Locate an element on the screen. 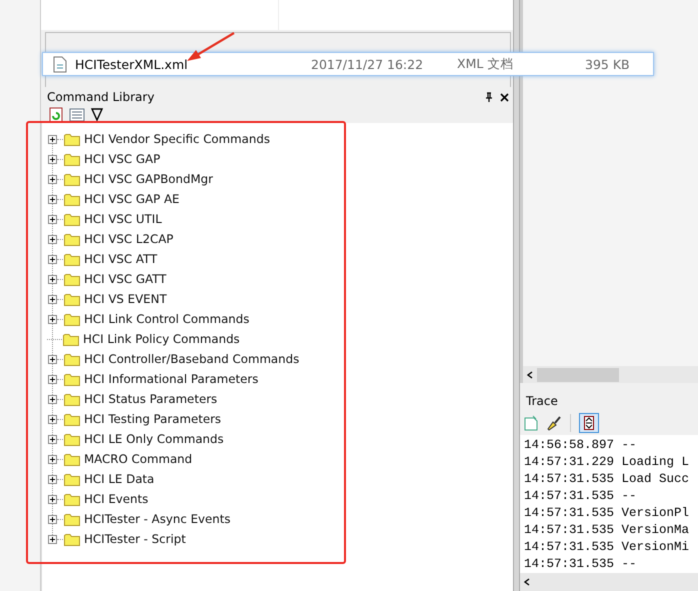 Image resolution: width=698 pixels, height=591 pixels. tree-item: MACRO Command is located at coordinates (138, 459).